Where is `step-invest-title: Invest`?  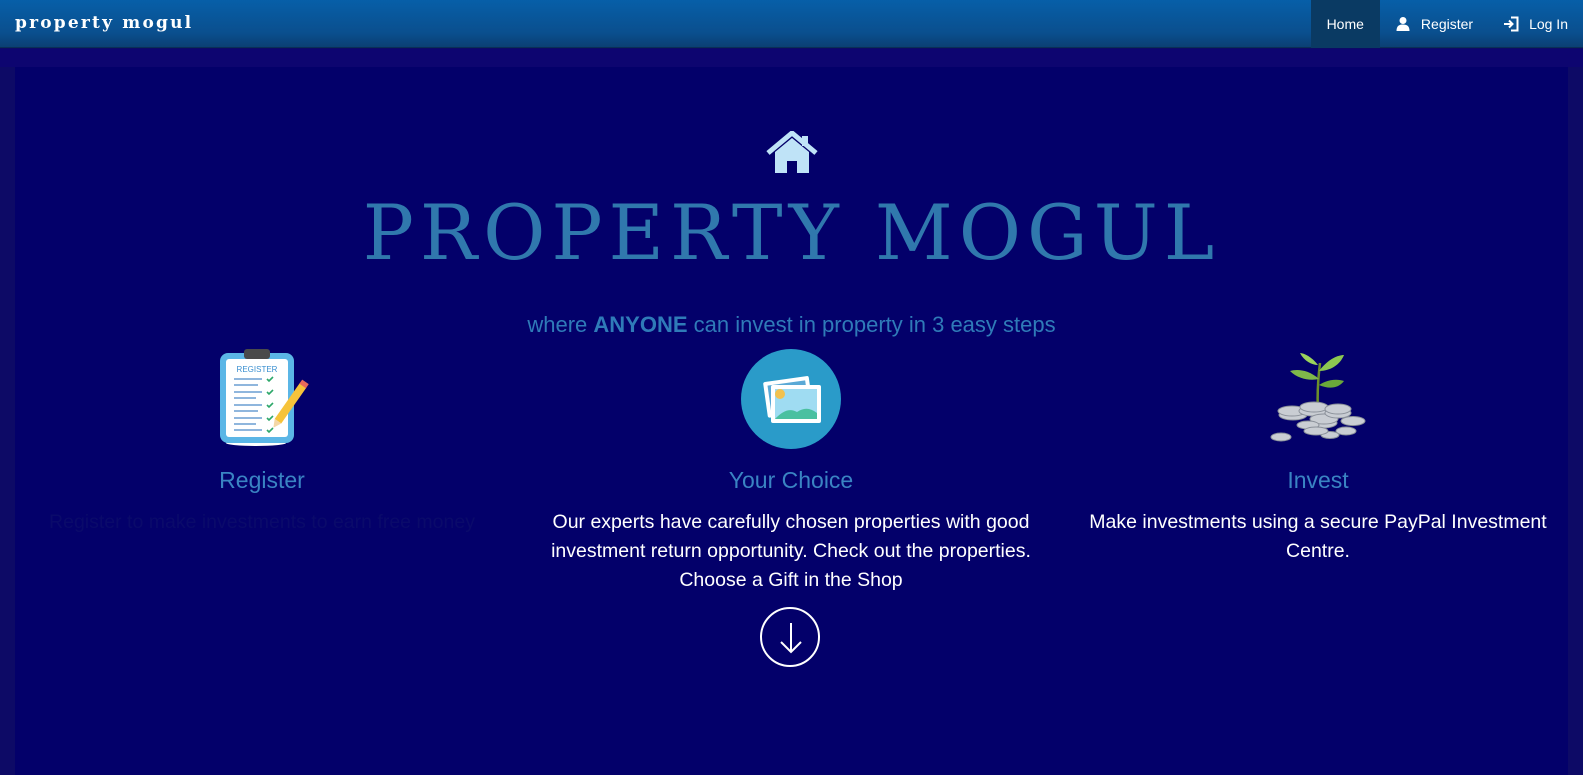
step-invest-title: Invest is located at coordinates (1318, 480).